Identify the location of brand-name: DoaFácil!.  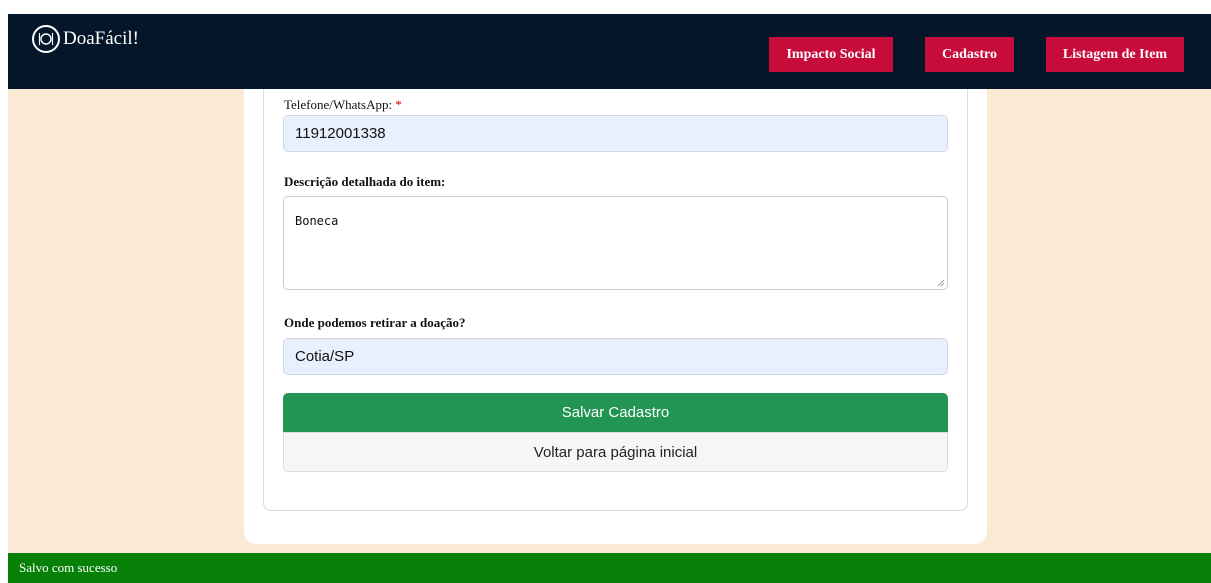
(101, 38).